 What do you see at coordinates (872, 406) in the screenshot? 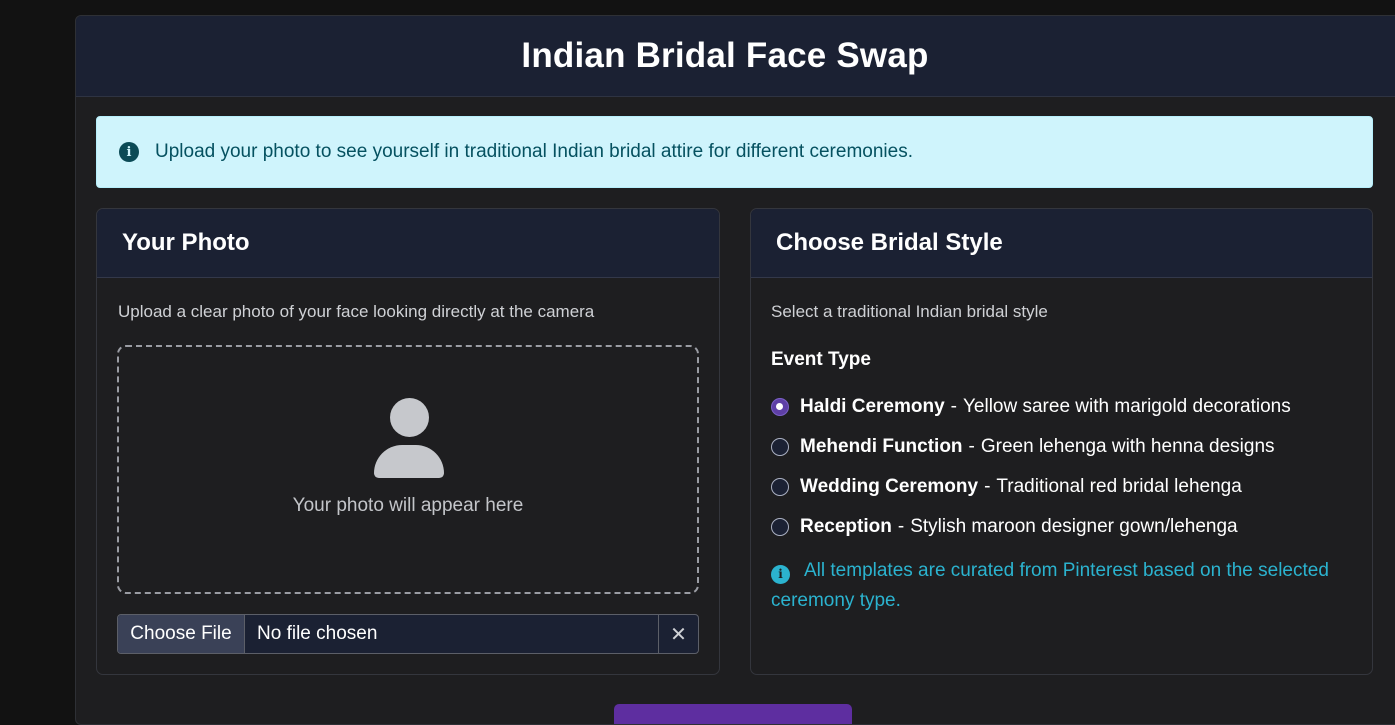
I see `radio-option-name: Haldi Ceremony` at bounding box center [872, 406].